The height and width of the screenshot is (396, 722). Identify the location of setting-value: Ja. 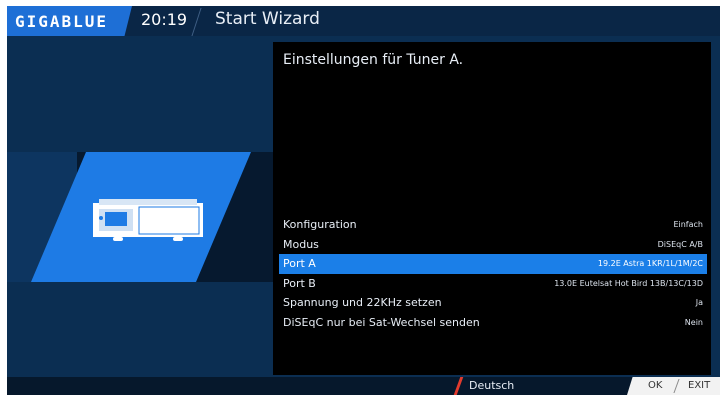
(699, 303).